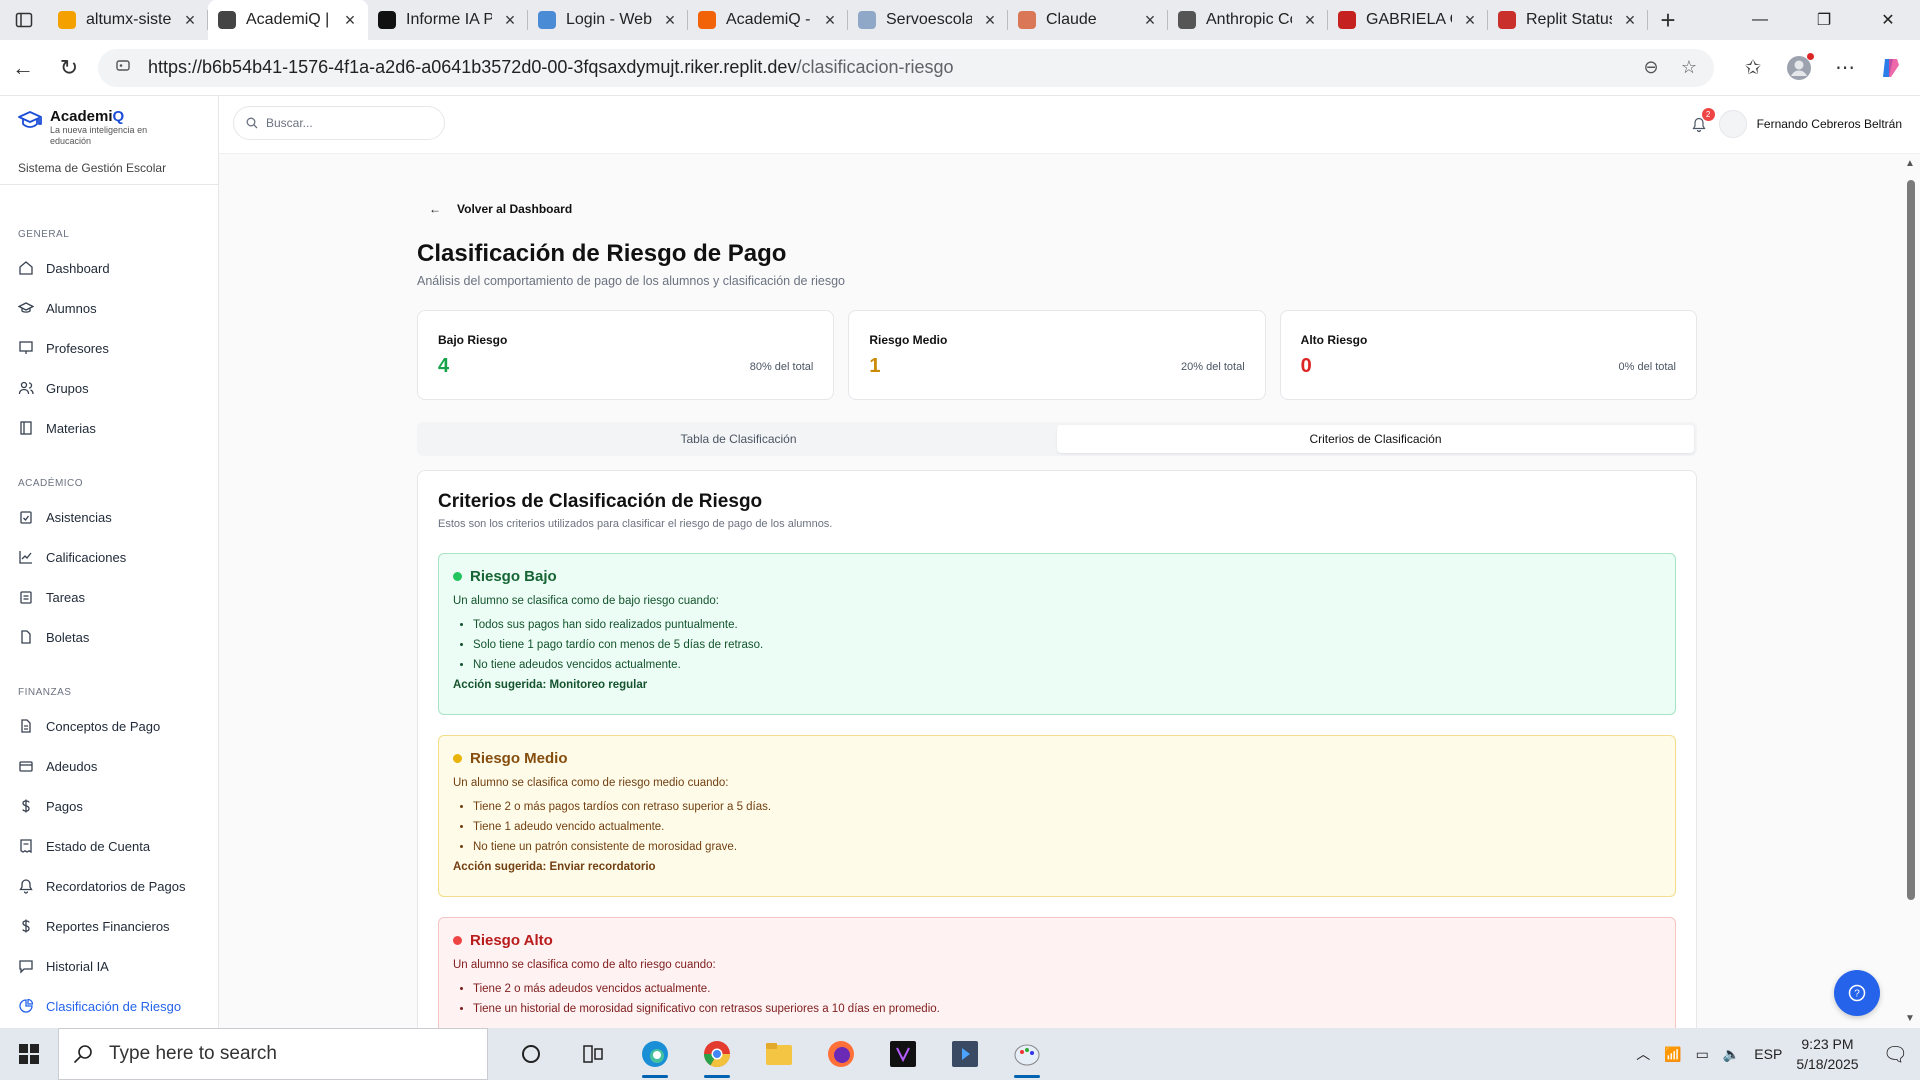 The height and width of the screenshot is (1080, 1920). What do you see at coordinates (1827, 1054) in the screenshot?
I see `clock: 9:23 PM 5/18/2025` at bounding box center [1827, 1054].